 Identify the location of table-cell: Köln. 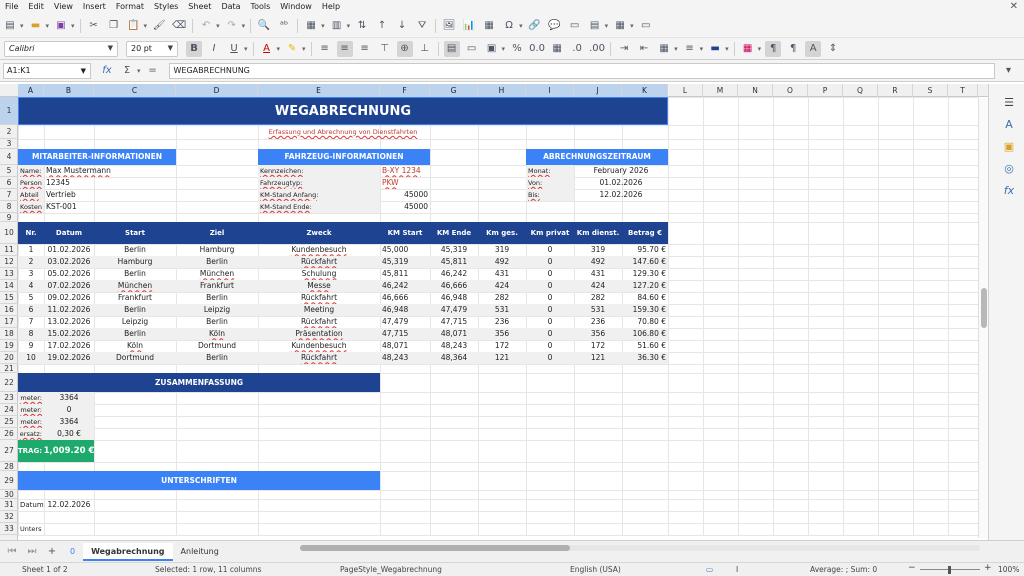
(217, 334).